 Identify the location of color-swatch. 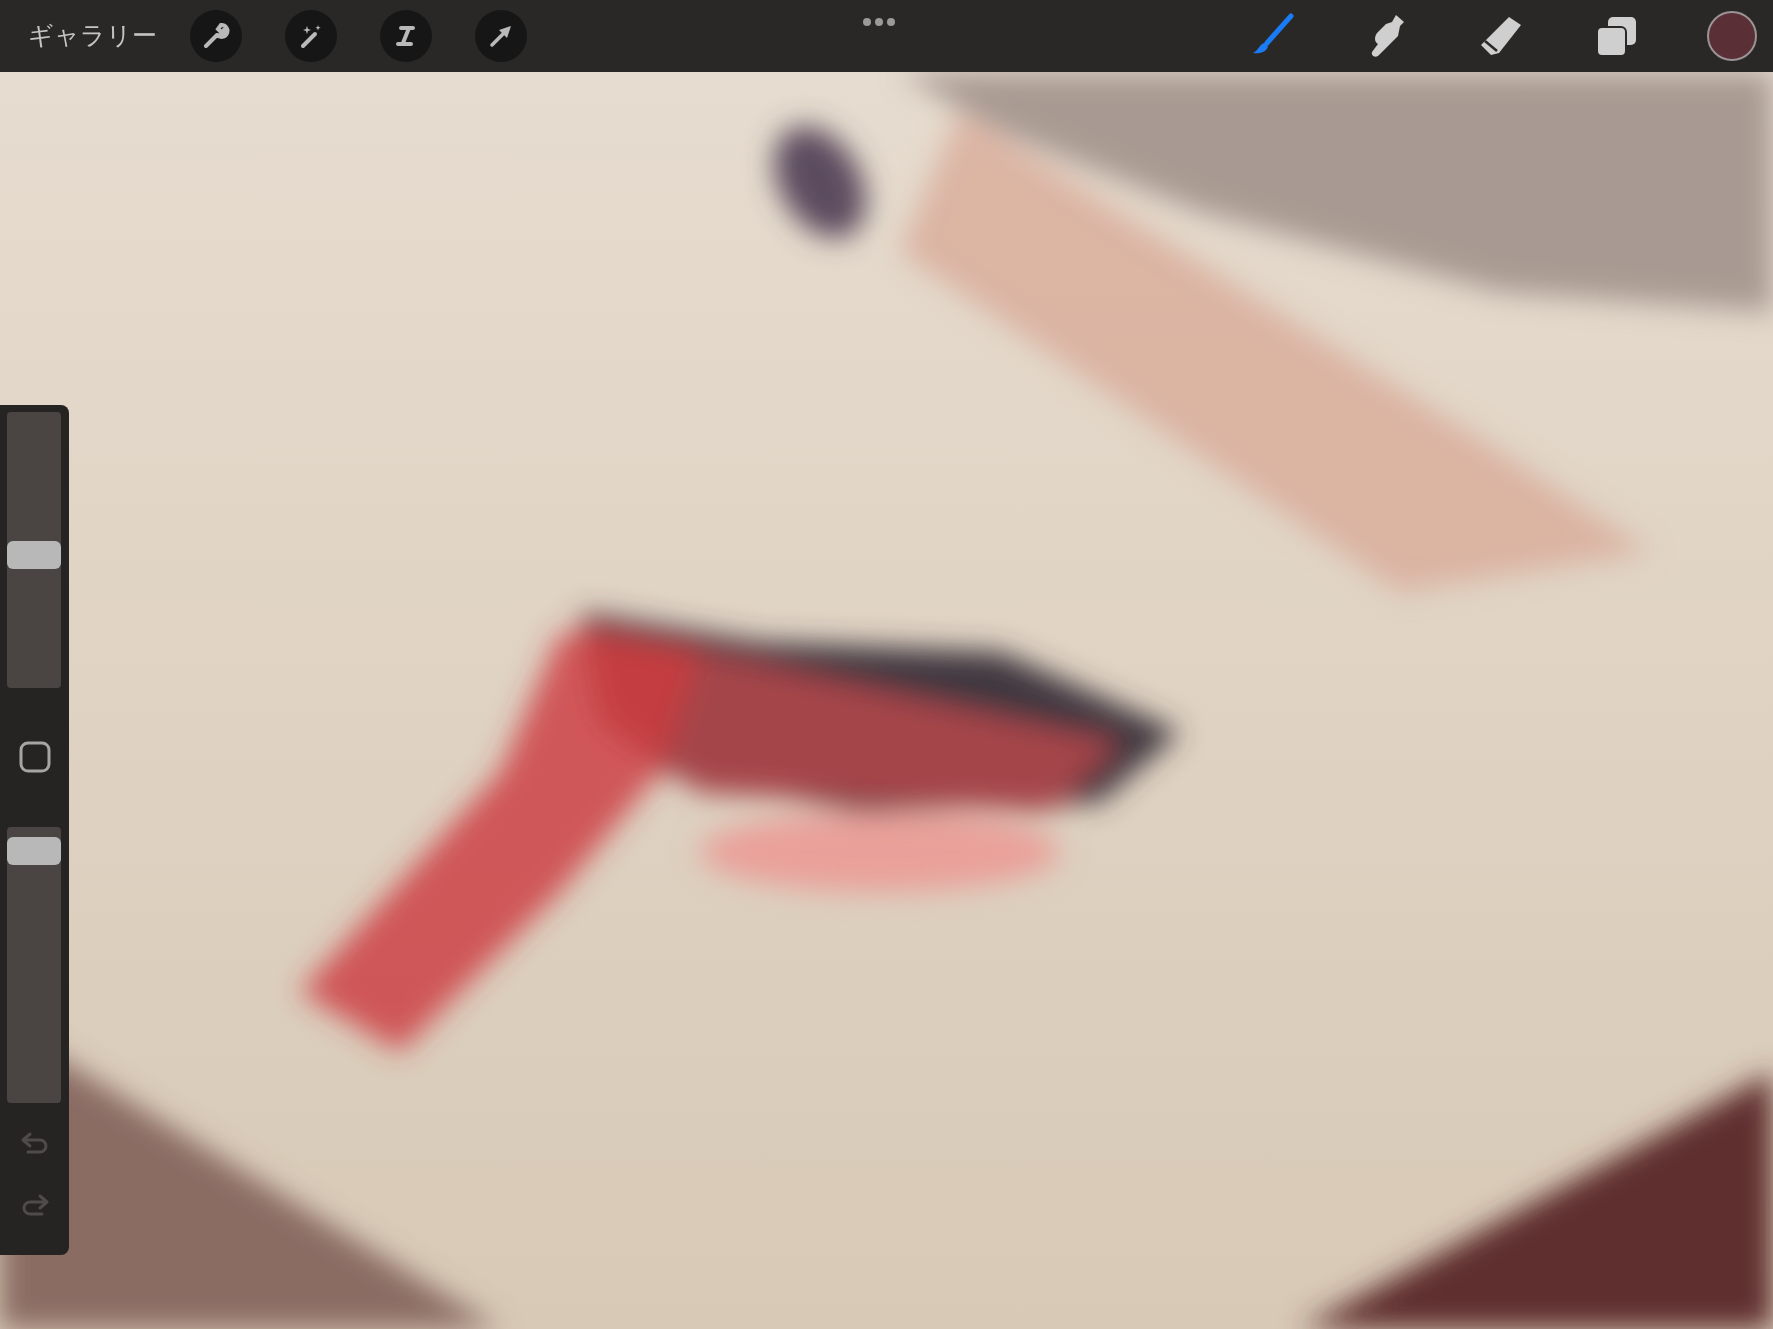
(1732, 36).